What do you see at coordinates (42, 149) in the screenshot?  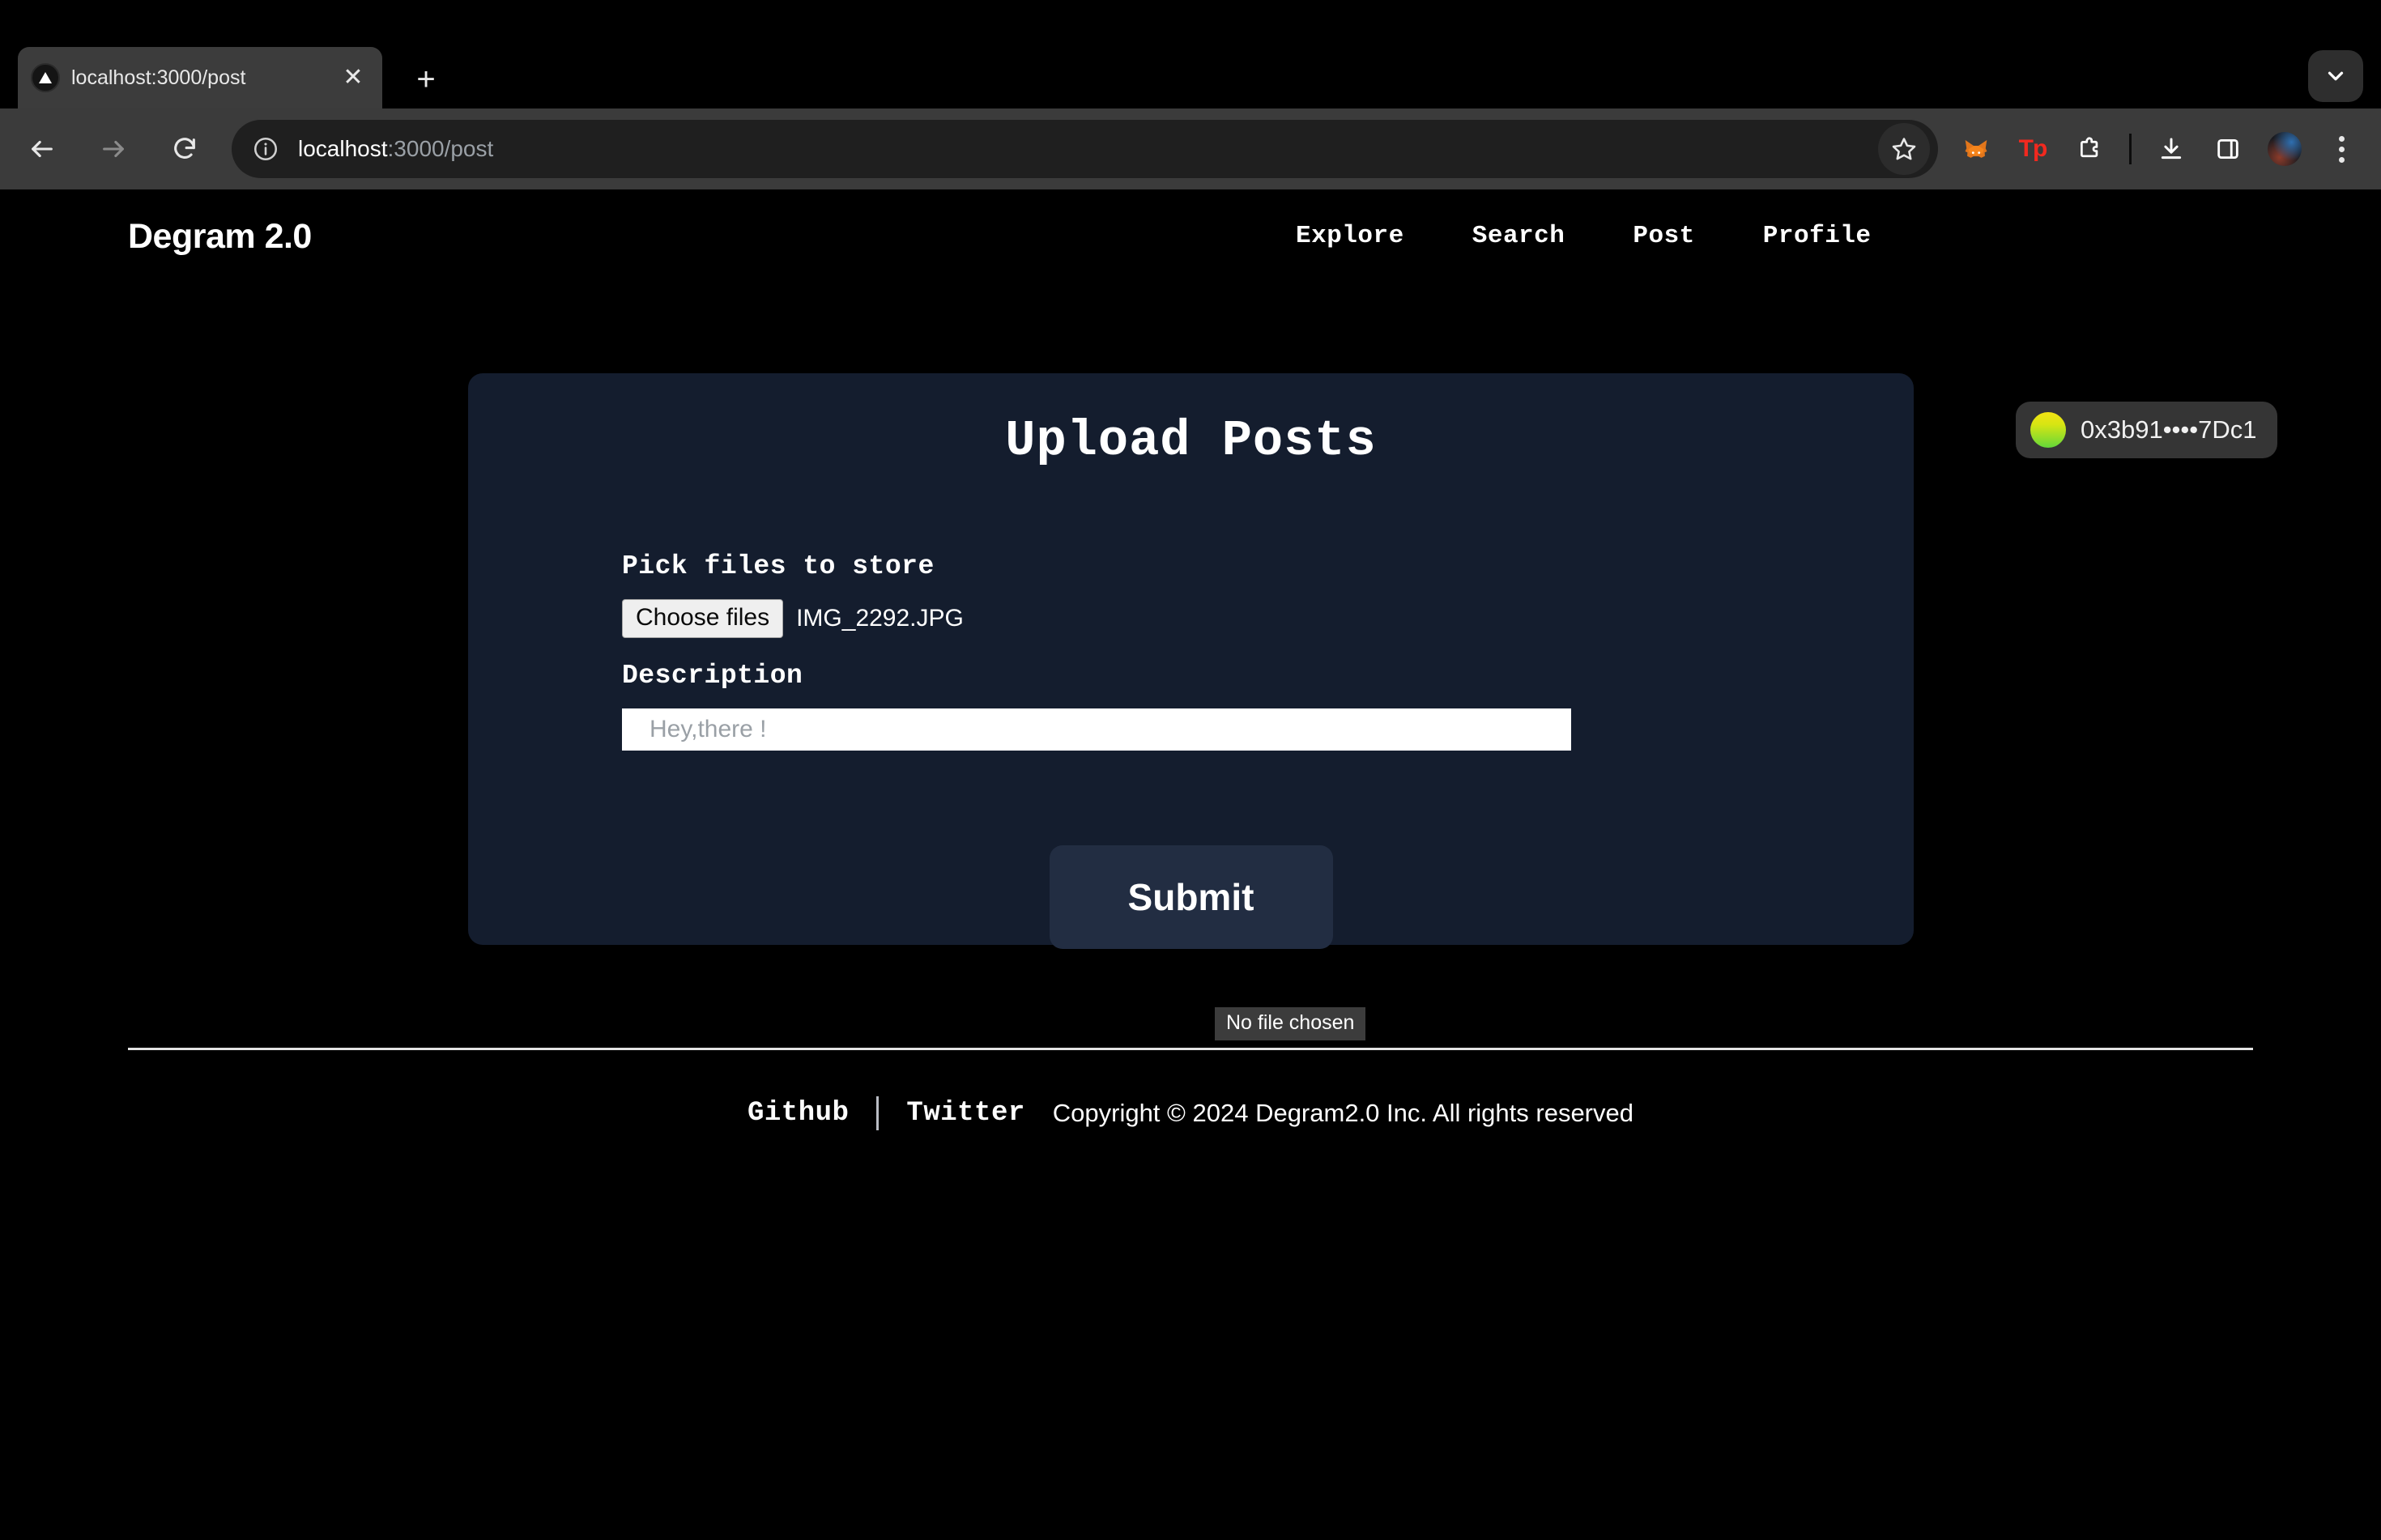 I see `back-arrow-icon` at bounding box center [42, 149].